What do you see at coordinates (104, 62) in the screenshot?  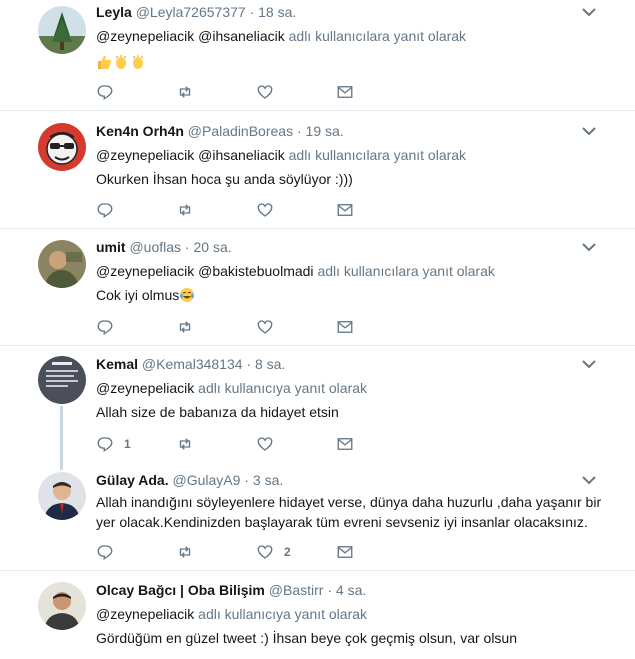 I see `thumbs-up-icon` at bounding box center [104, 62].